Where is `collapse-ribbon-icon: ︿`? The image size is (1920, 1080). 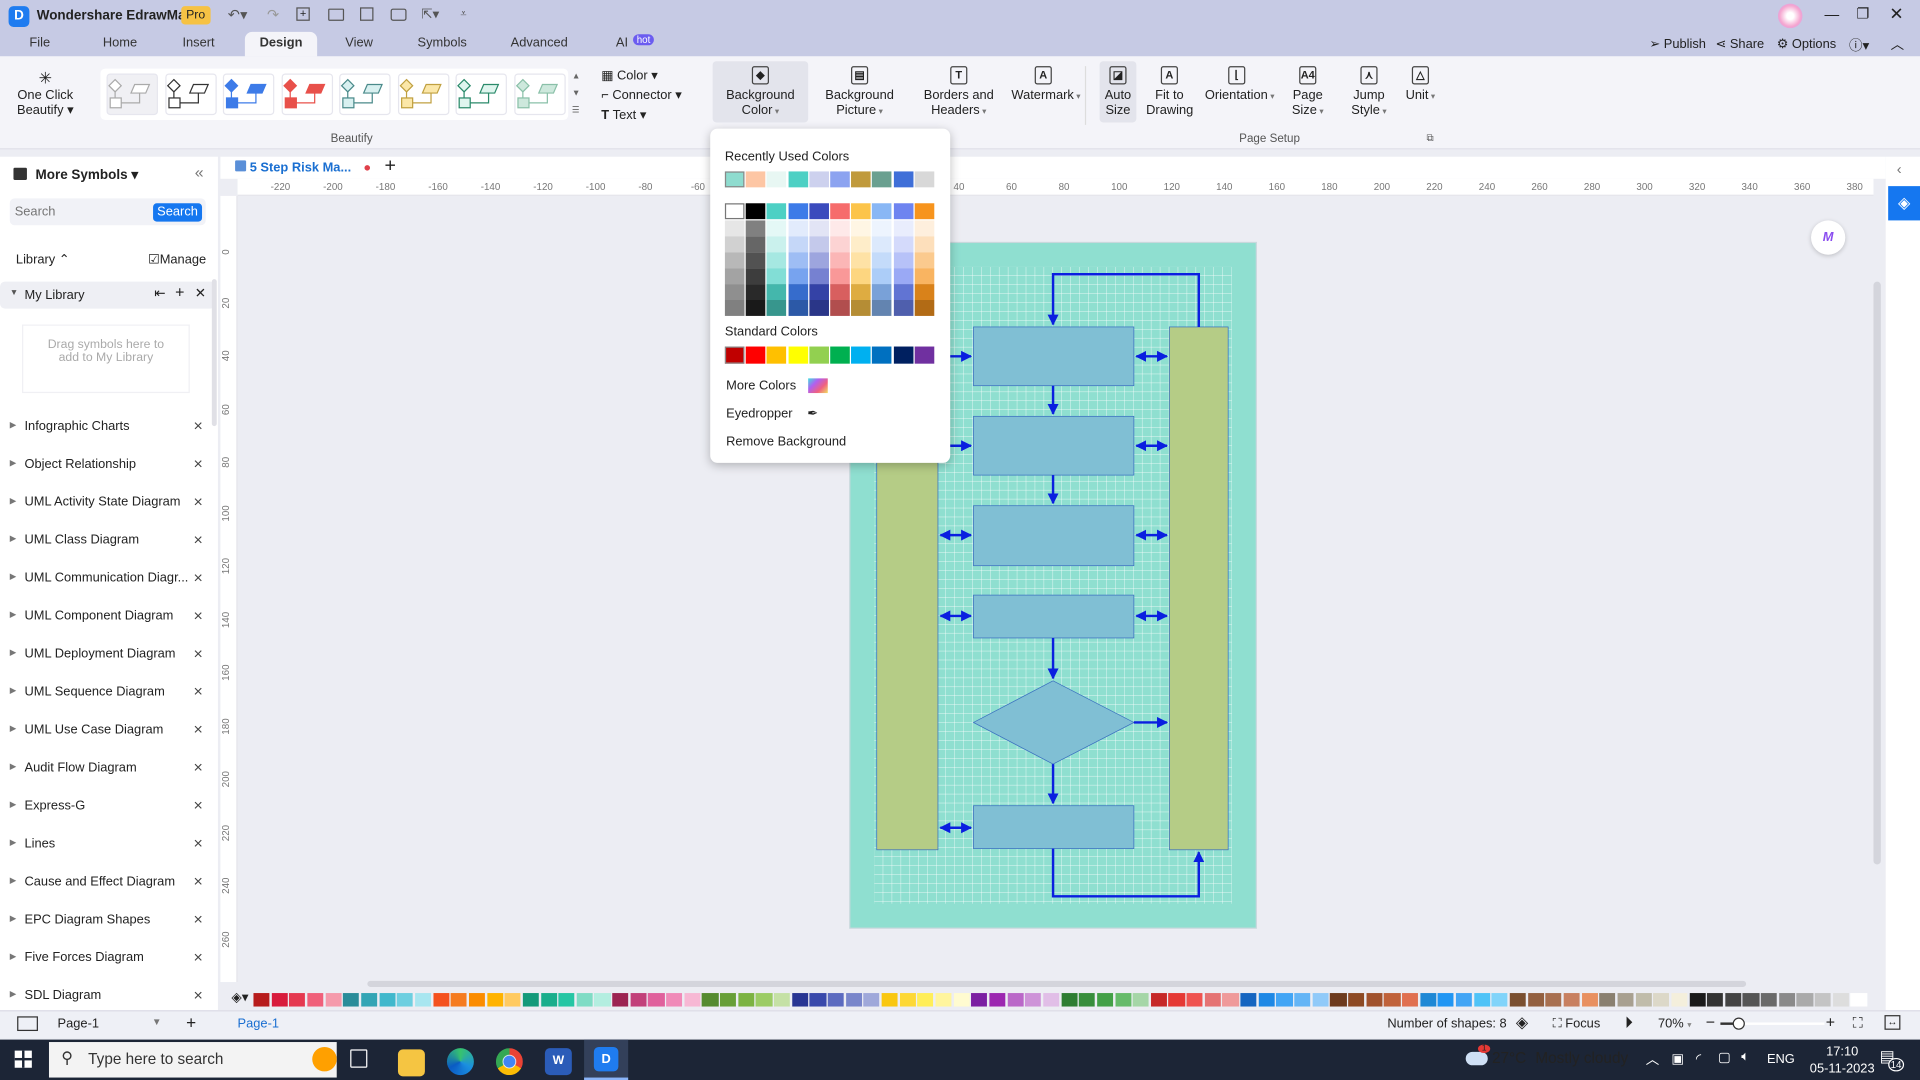 collapse-ribbon-icon: ︿ is located at coordinates (1897, 44).